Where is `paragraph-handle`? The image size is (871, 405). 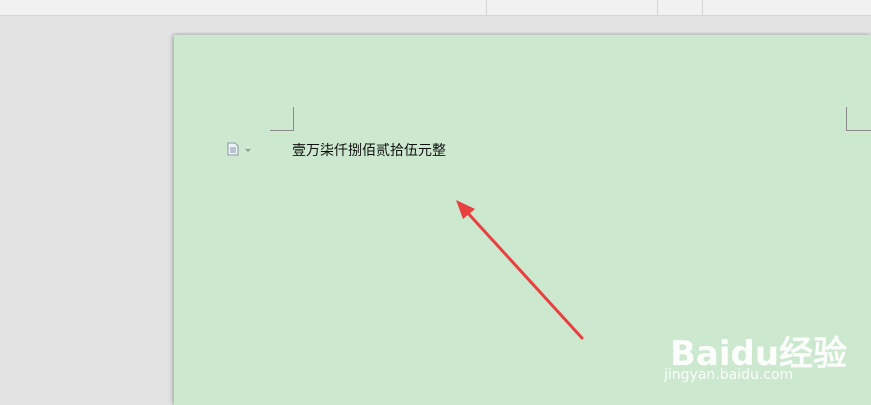
paragraph-handle is located at coordinates (238, 150).